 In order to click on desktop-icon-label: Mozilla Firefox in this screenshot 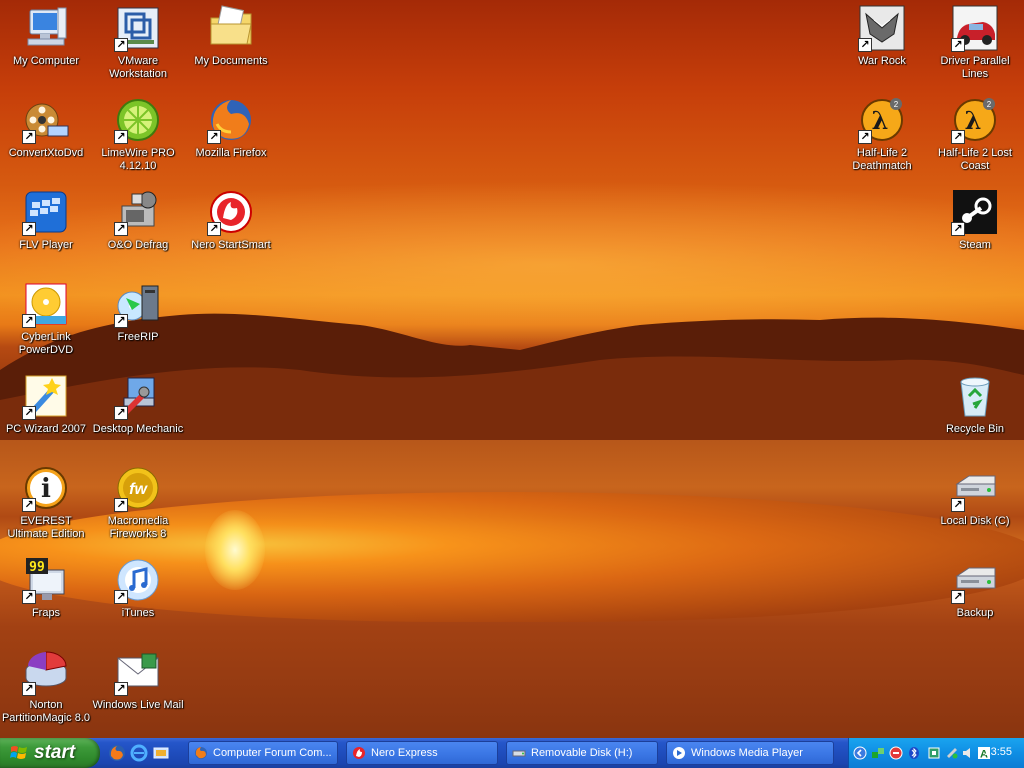, I will do `click(231, 153)`.